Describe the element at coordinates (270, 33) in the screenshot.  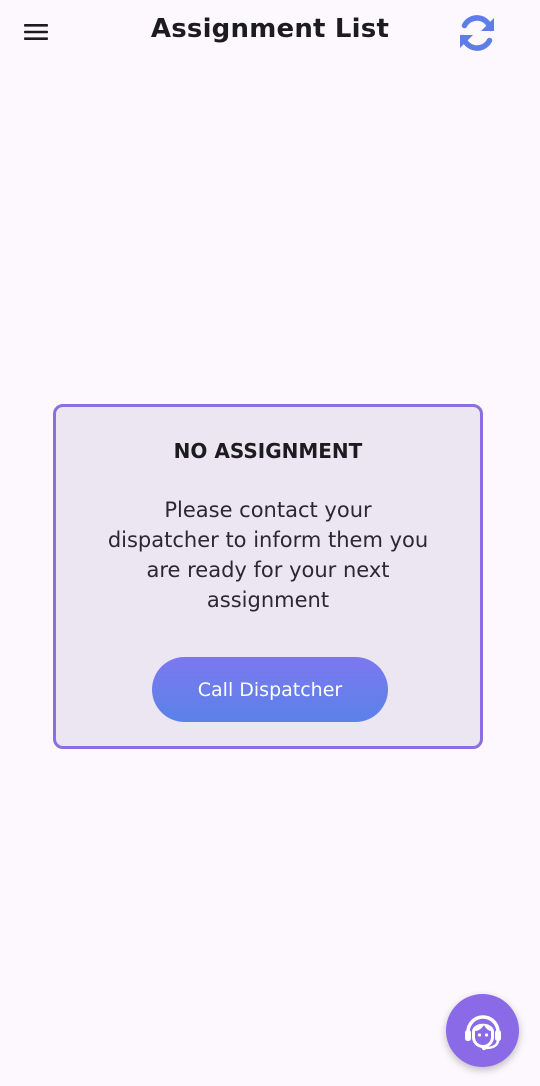
I see `app-bar: Assignment List` at that location.